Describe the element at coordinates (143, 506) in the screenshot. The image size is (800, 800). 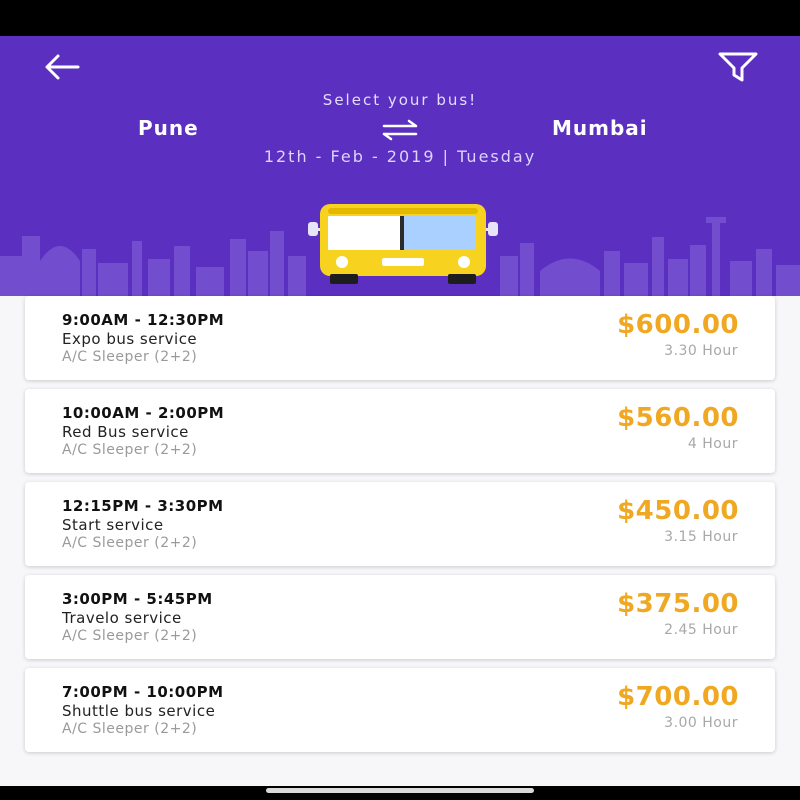
I see `departure-arrival-time: 12:15PM - 3:30PM` at that location.